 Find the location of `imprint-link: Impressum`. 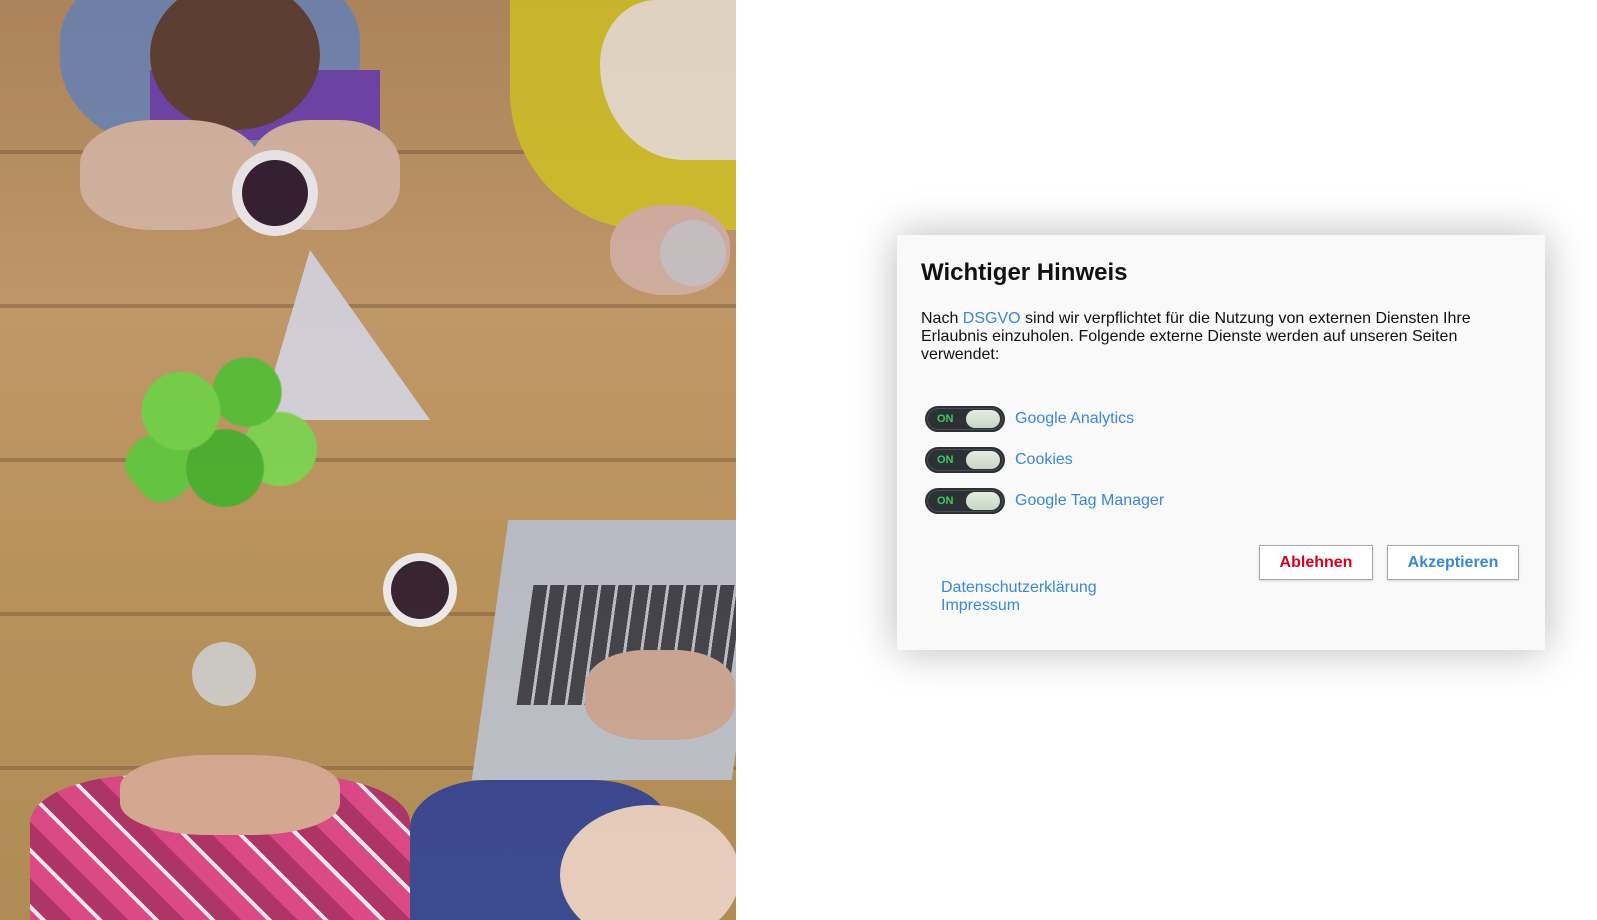

imprint-link: Impressum is located at coordinates (1019, 606).